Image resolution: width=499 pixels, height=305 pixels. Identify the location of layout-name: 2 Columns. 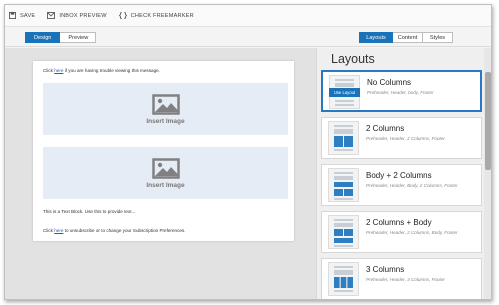
(385, 128).